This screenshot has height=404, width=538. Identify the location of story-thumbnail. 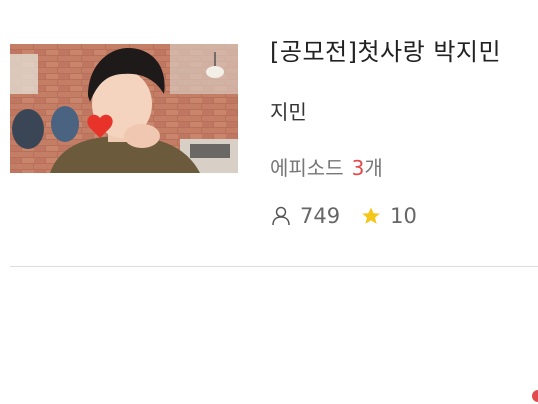
(124, 108).